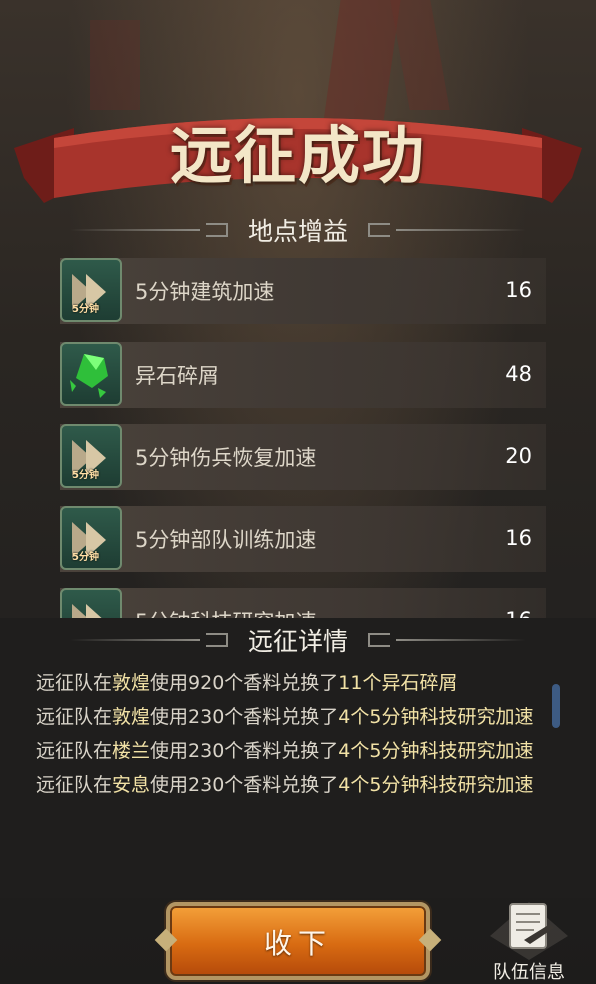 This screenshot has height=984, width=596. What do you see at coordinates (518, 374) in the screenshot?
I see `item-count: 48` at bounding box center [518, 374].